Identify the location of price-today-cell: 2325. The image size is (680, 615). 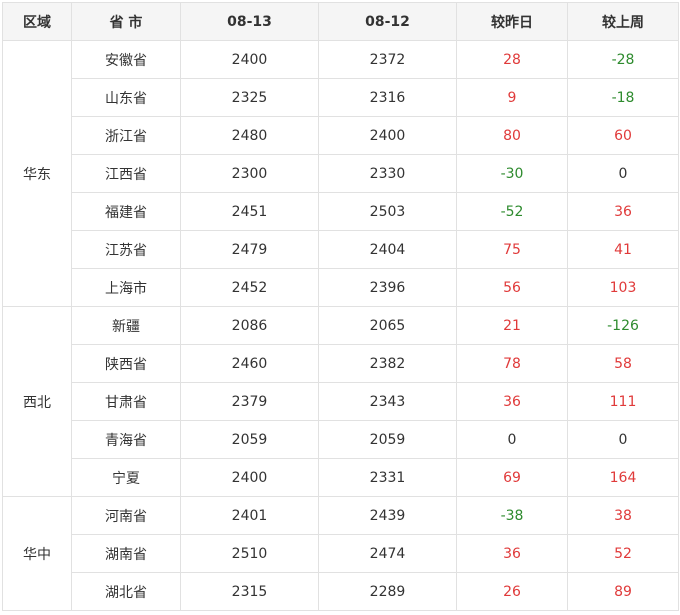
(249, 97).